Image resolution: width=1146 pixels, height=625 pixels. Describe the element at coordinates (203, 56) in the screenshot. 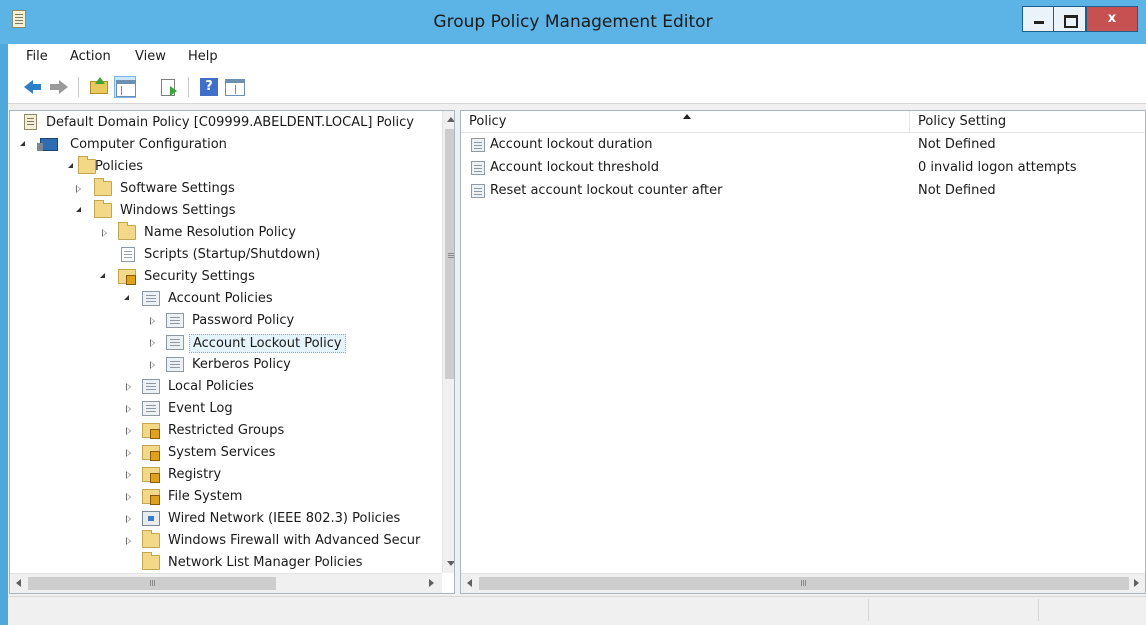

I see `menu-help: Help` at that location.